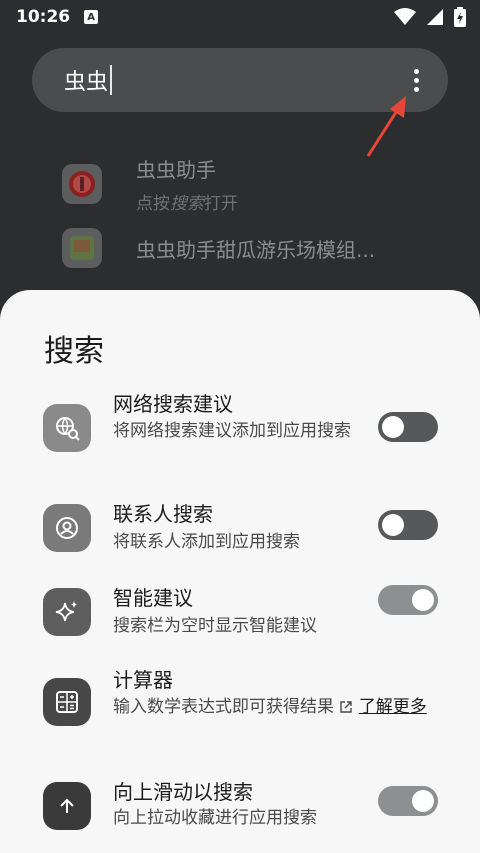 This screenshot has width=480, height=853. Describe the element at coordinates (91, 17) in the screenshot. I see `notification-badge: A` at that location.